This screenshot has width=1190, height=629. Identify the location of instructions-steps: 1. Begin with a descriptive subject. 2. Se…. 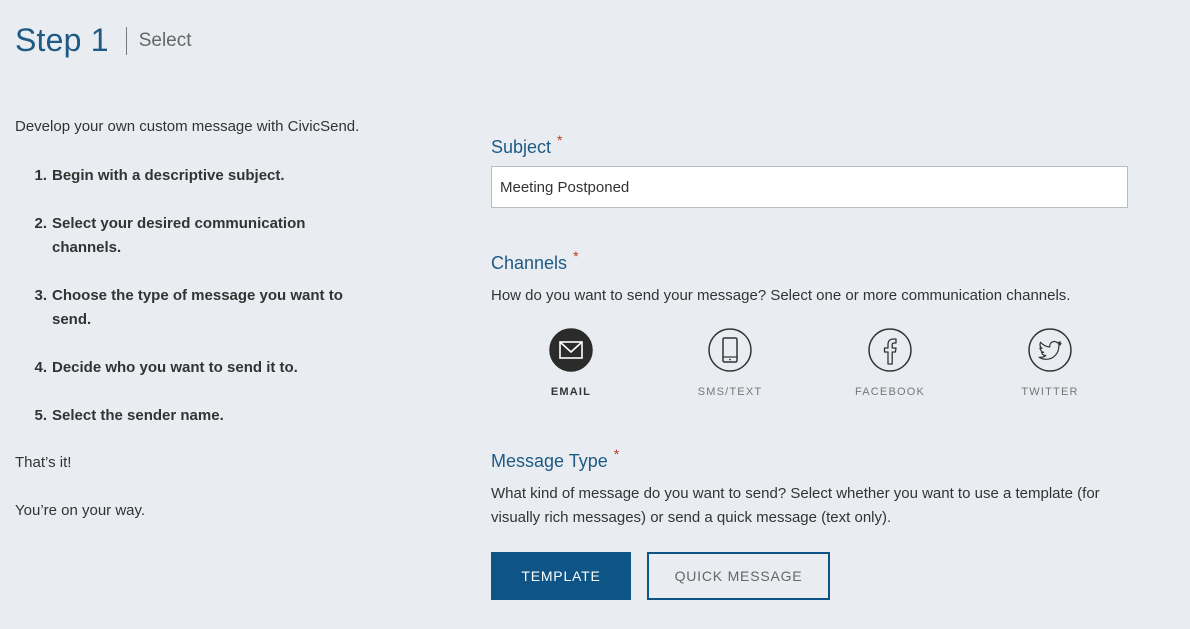
(215, 296).